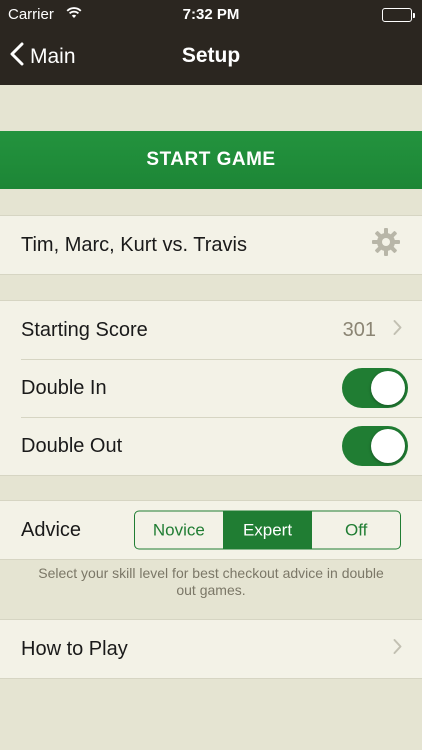 The width and height of the screenshot is (422, 750). I want to click on players-label: Tim, Marc, Kurt vs. Travis, so click(134, 244).